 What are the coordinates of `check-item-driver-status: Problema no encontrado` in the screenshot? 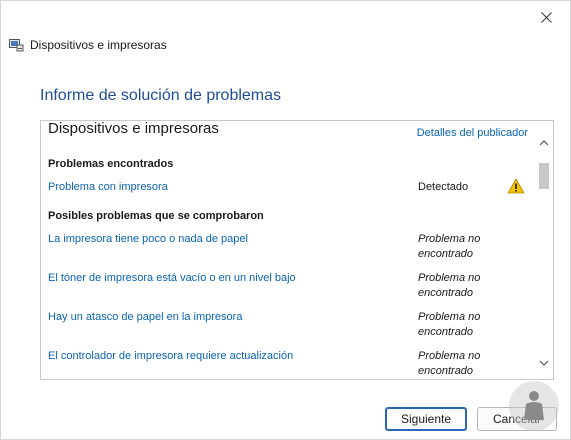 It's located at (458, 364).